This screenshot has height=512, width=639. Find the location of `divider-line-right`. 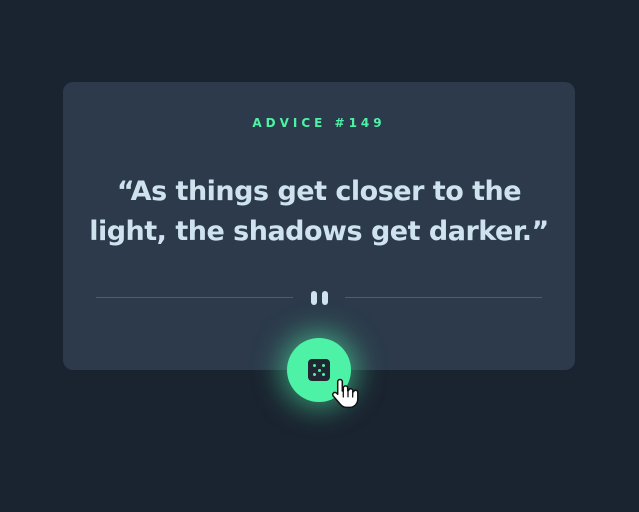

divider-line-right is located at coordinates (443, 297).